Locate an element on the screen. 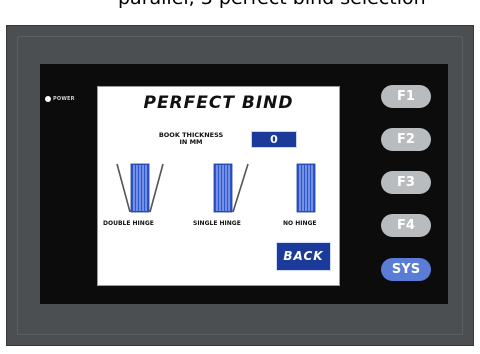  caption-text: parallel, 3 perfect bind selection is located at coordinates (299, 4).